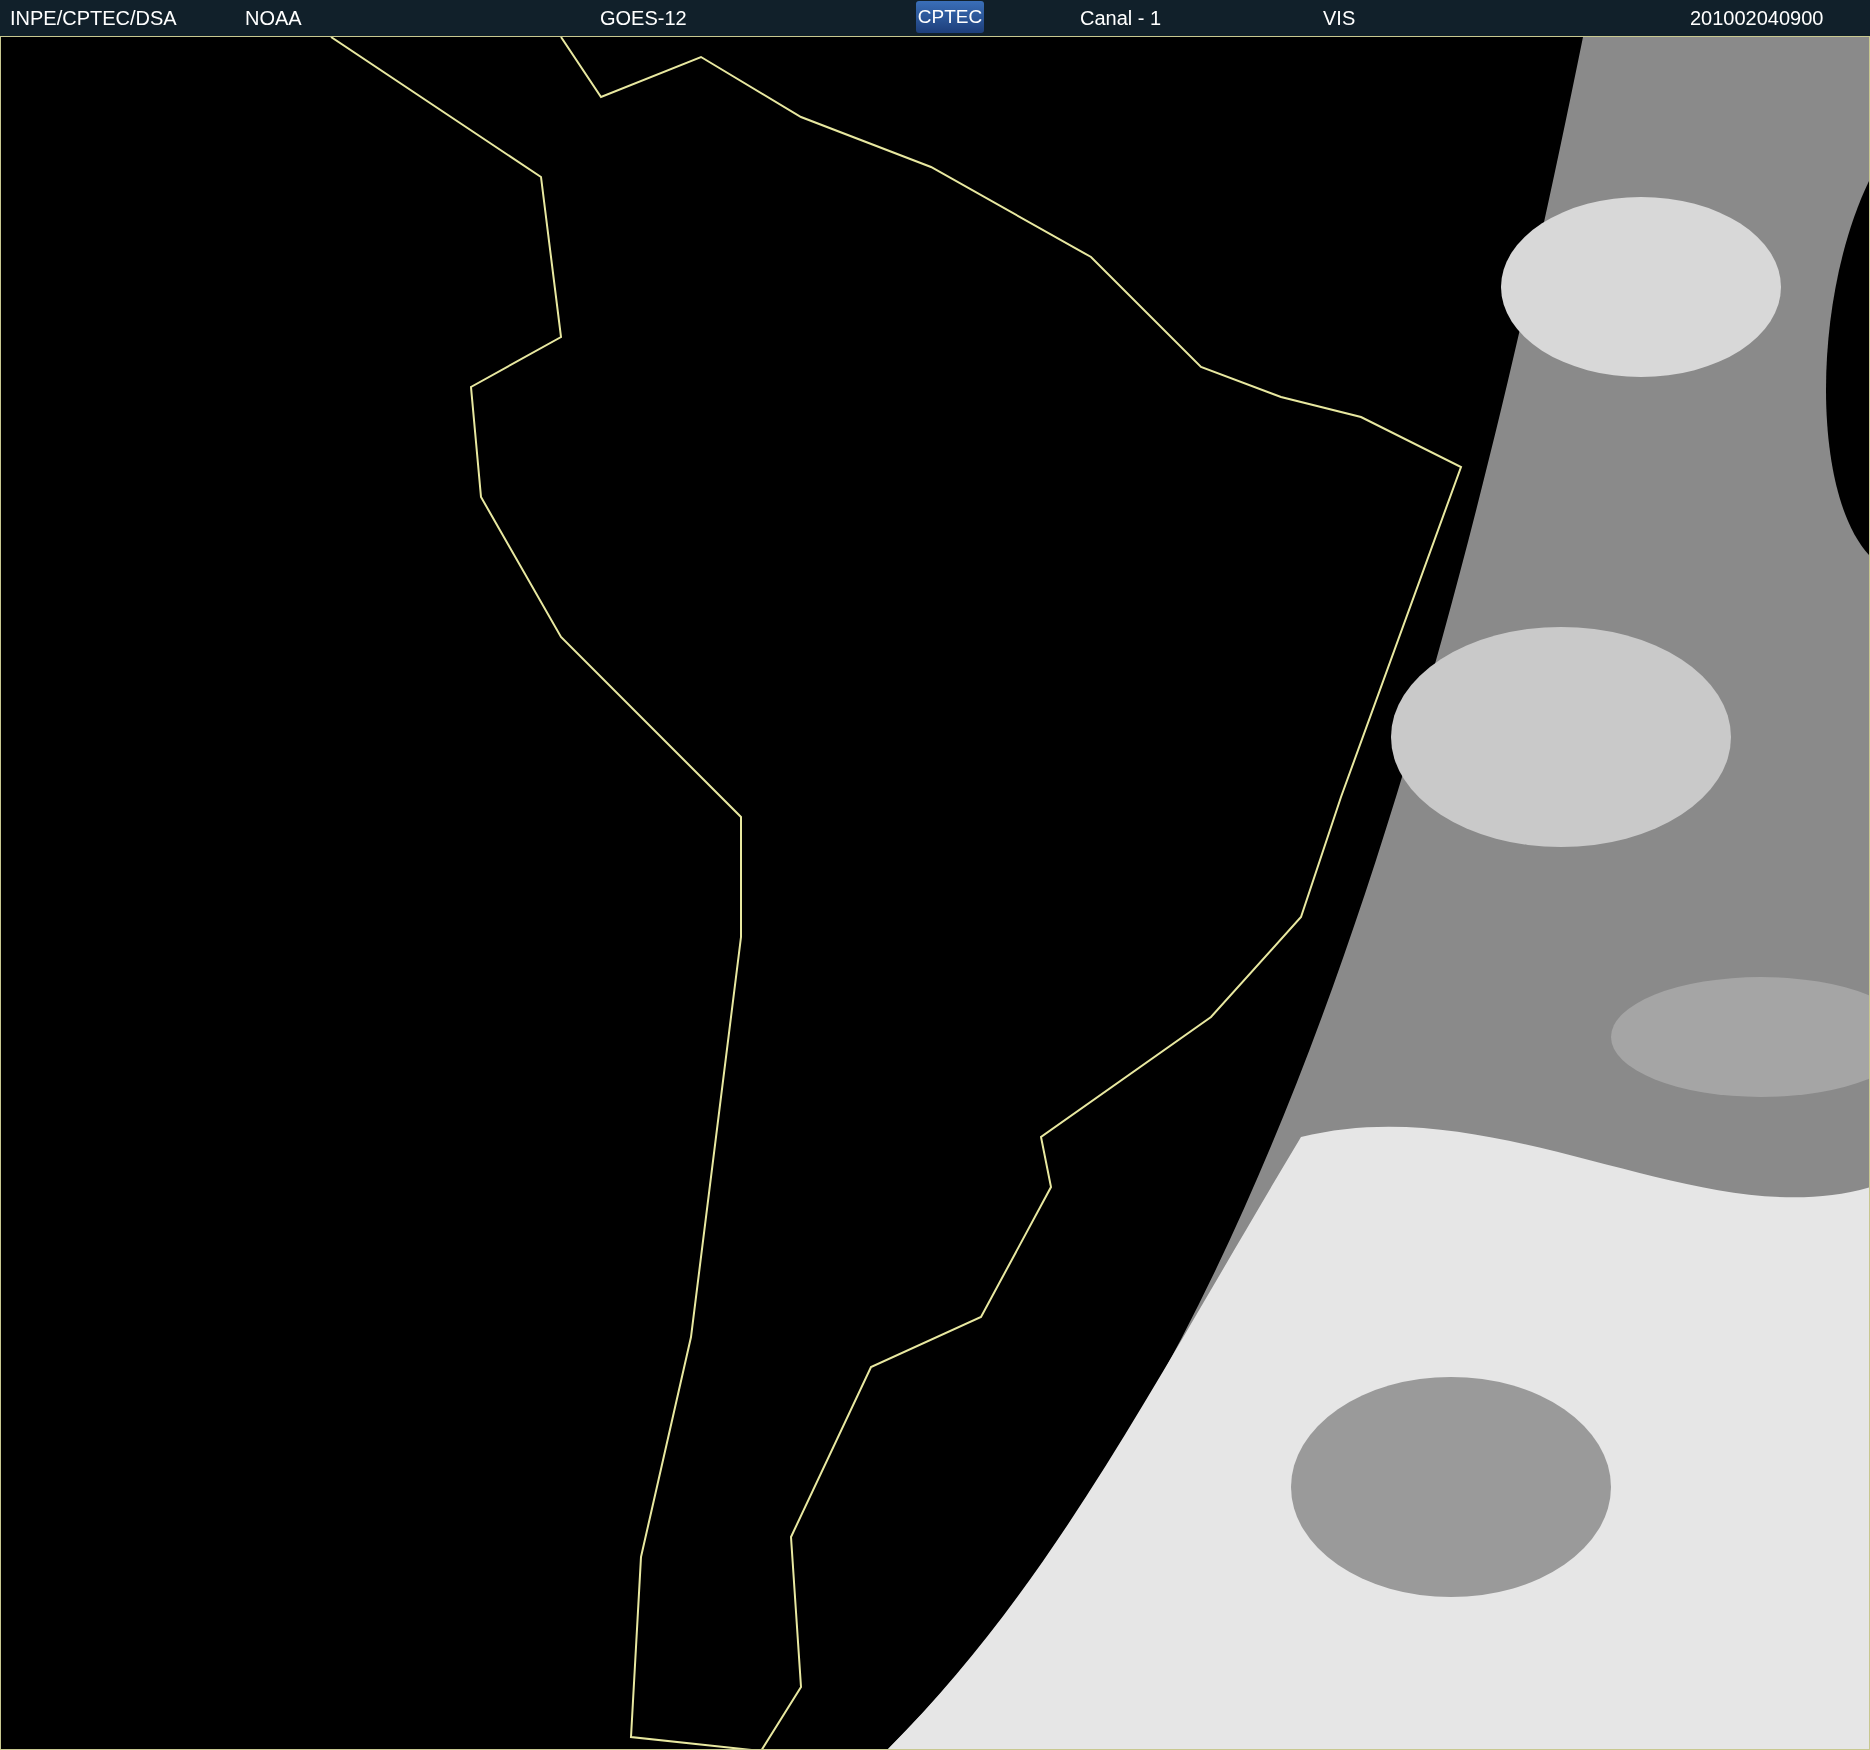 This screenshot has height=1750, width=1870. Describe the element at coordinates (1121, 18) in the screenshot. I see `header-text: Canal - 1` at that location.